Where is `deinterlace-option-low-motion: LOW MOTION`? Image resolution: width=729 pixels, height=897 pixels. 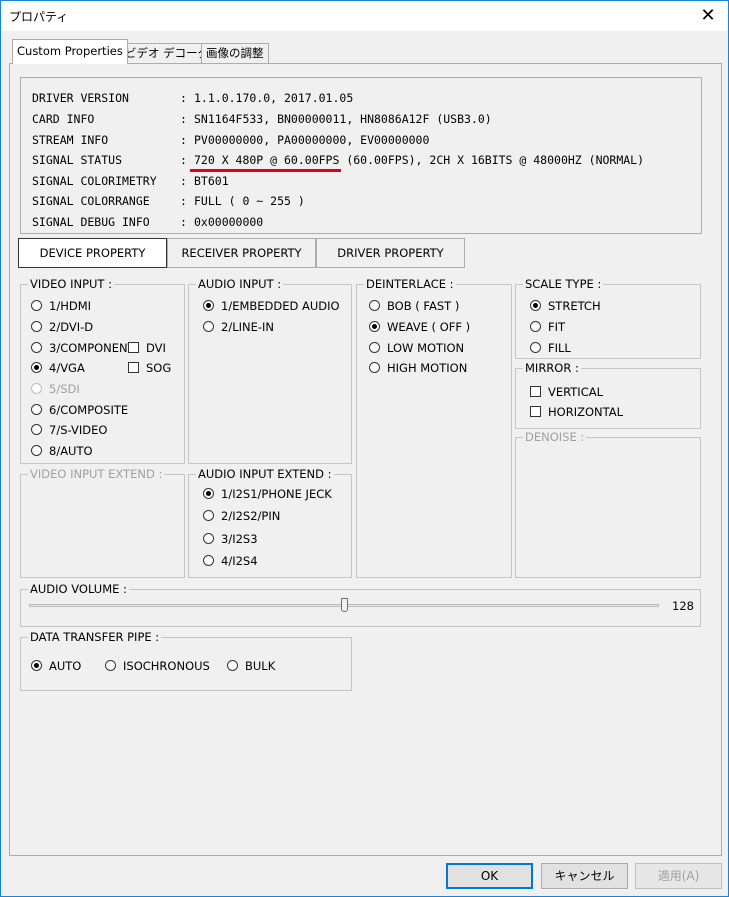
deinterlace-option-low-motion: LOW MOTION is located at coordinates (416, 348).